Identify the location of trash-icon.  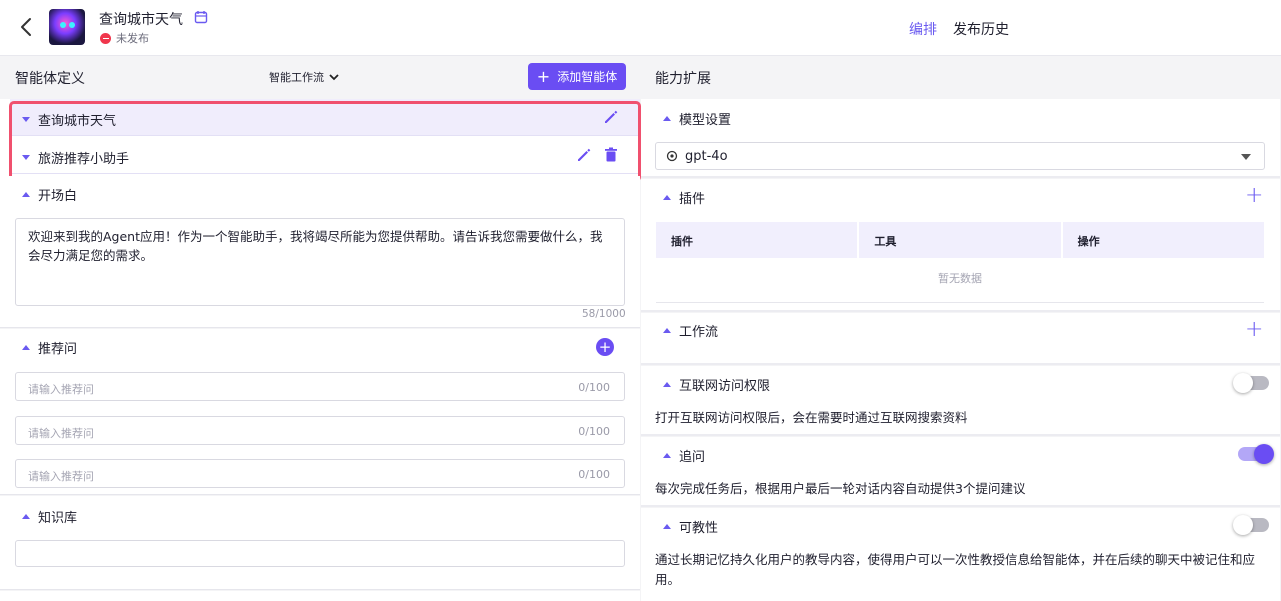
(611, 155).